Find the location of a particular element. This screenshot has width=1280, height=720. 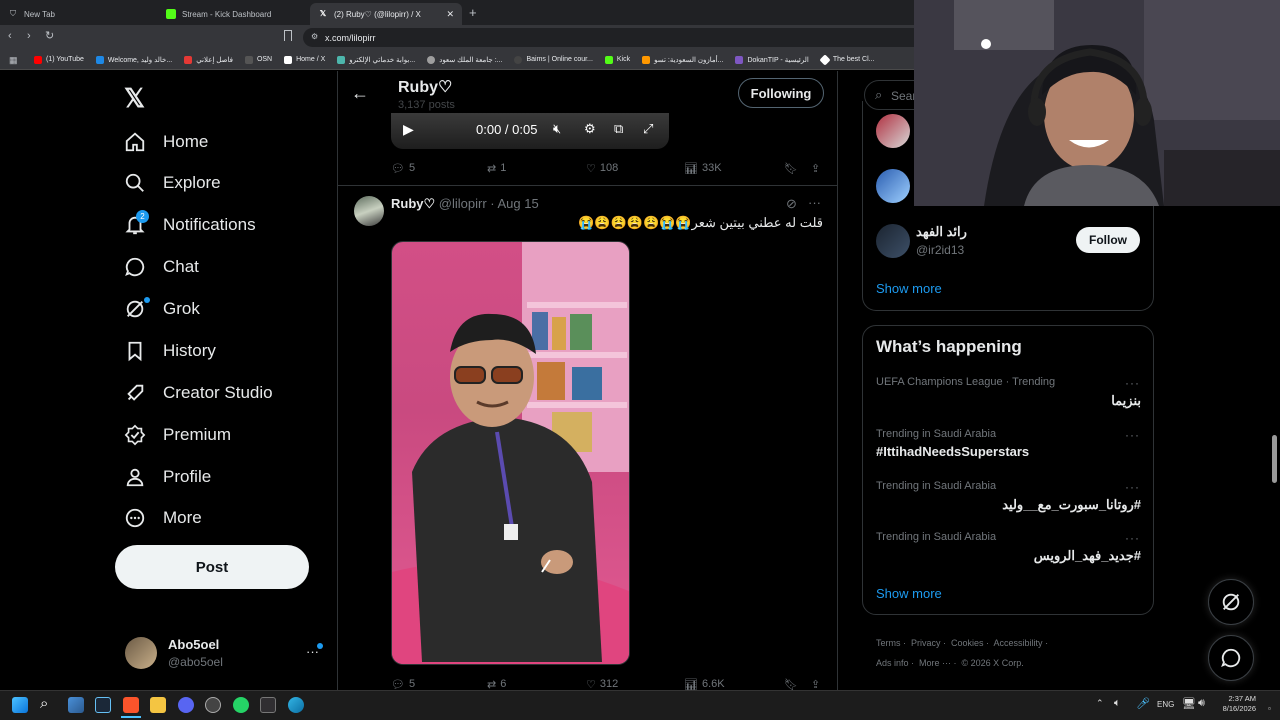

sidebar-item-premium: Premium is located at coordinates (177, 435).